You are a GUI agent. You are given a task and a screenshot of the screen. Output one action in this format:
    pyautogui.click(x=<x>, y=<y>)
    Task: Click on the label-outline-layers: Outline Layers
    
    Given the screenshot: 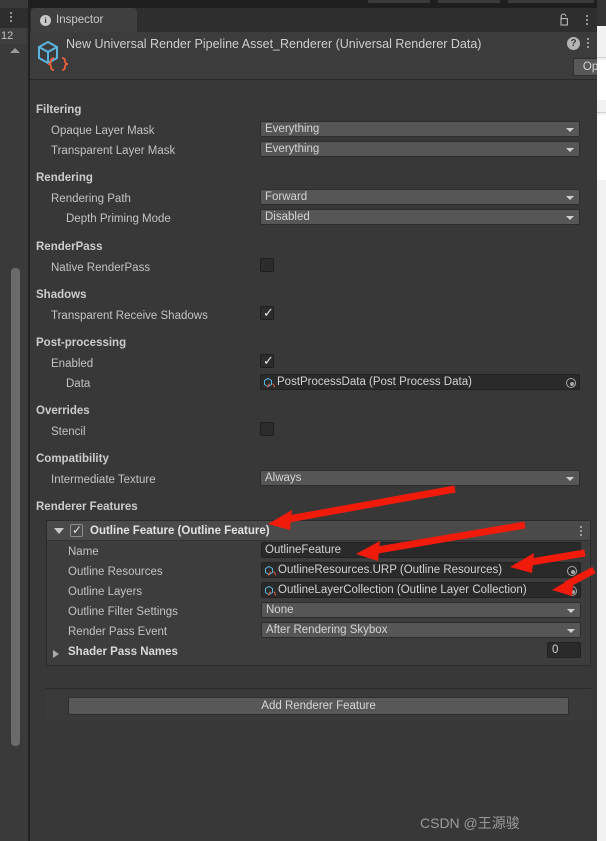 What is the action you would take?
    pyautogui.click(x=105, y=592)
    